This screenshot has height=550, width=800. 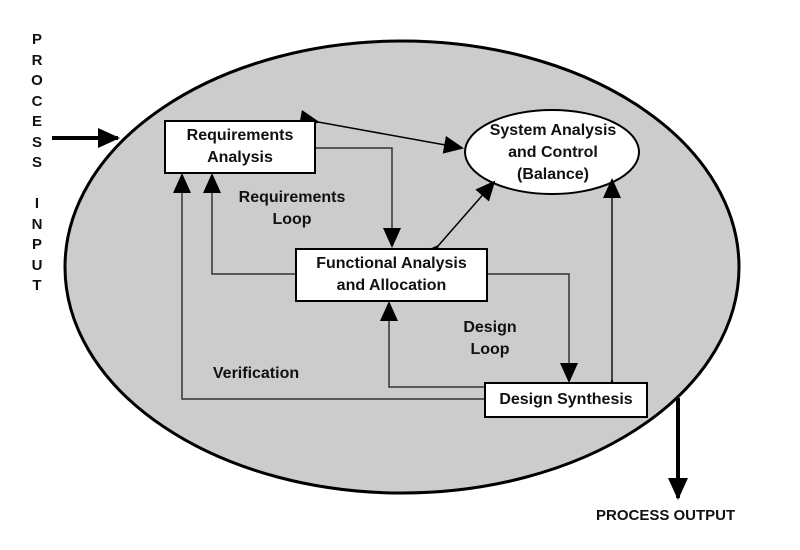 I want to click on system-analysis-node: System Analysis and Control (Balance), so click(x=553, y=152).